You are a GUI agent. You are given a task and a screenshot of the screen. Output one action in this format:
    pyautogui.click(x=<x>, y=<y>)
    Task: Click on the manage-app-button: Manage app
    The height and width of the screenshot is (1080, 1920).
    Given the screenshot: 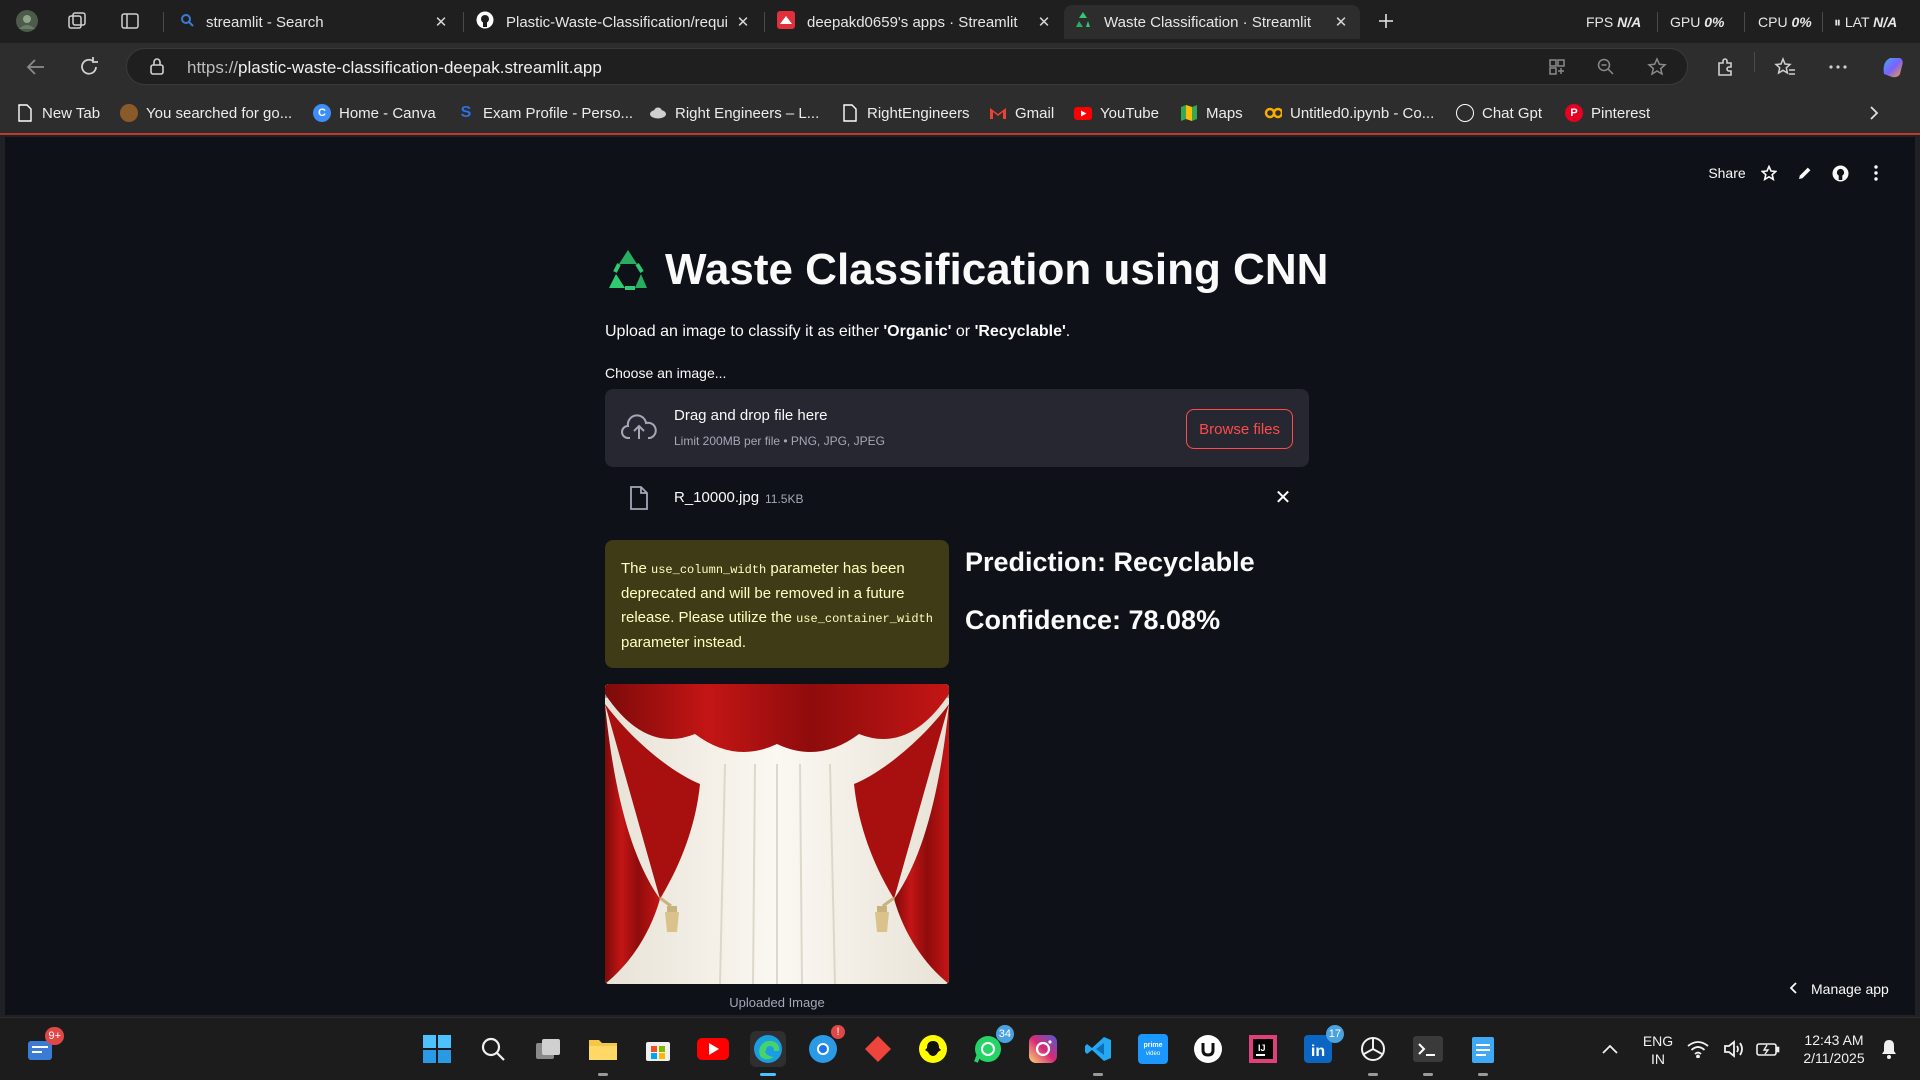 What is the action you would take?
    pyautogui.click(x=1839, y=989)
    